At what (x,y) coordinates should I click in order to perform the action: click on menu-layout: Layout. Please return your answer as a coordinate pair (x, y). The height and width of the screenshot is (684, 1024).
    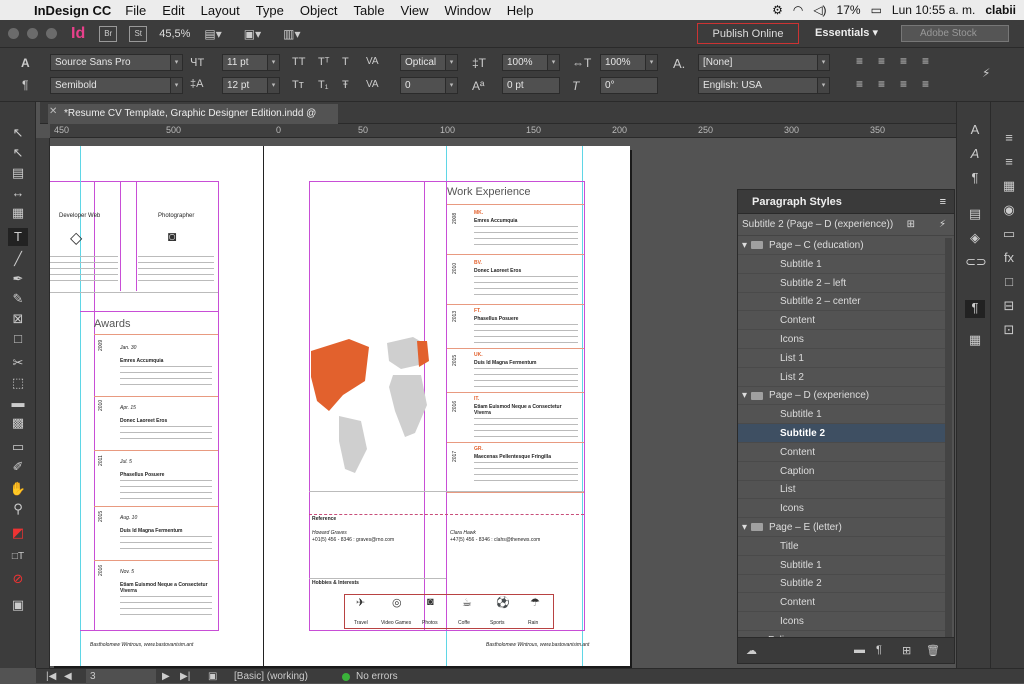
    Looking at the image, I should click on (220, 10).